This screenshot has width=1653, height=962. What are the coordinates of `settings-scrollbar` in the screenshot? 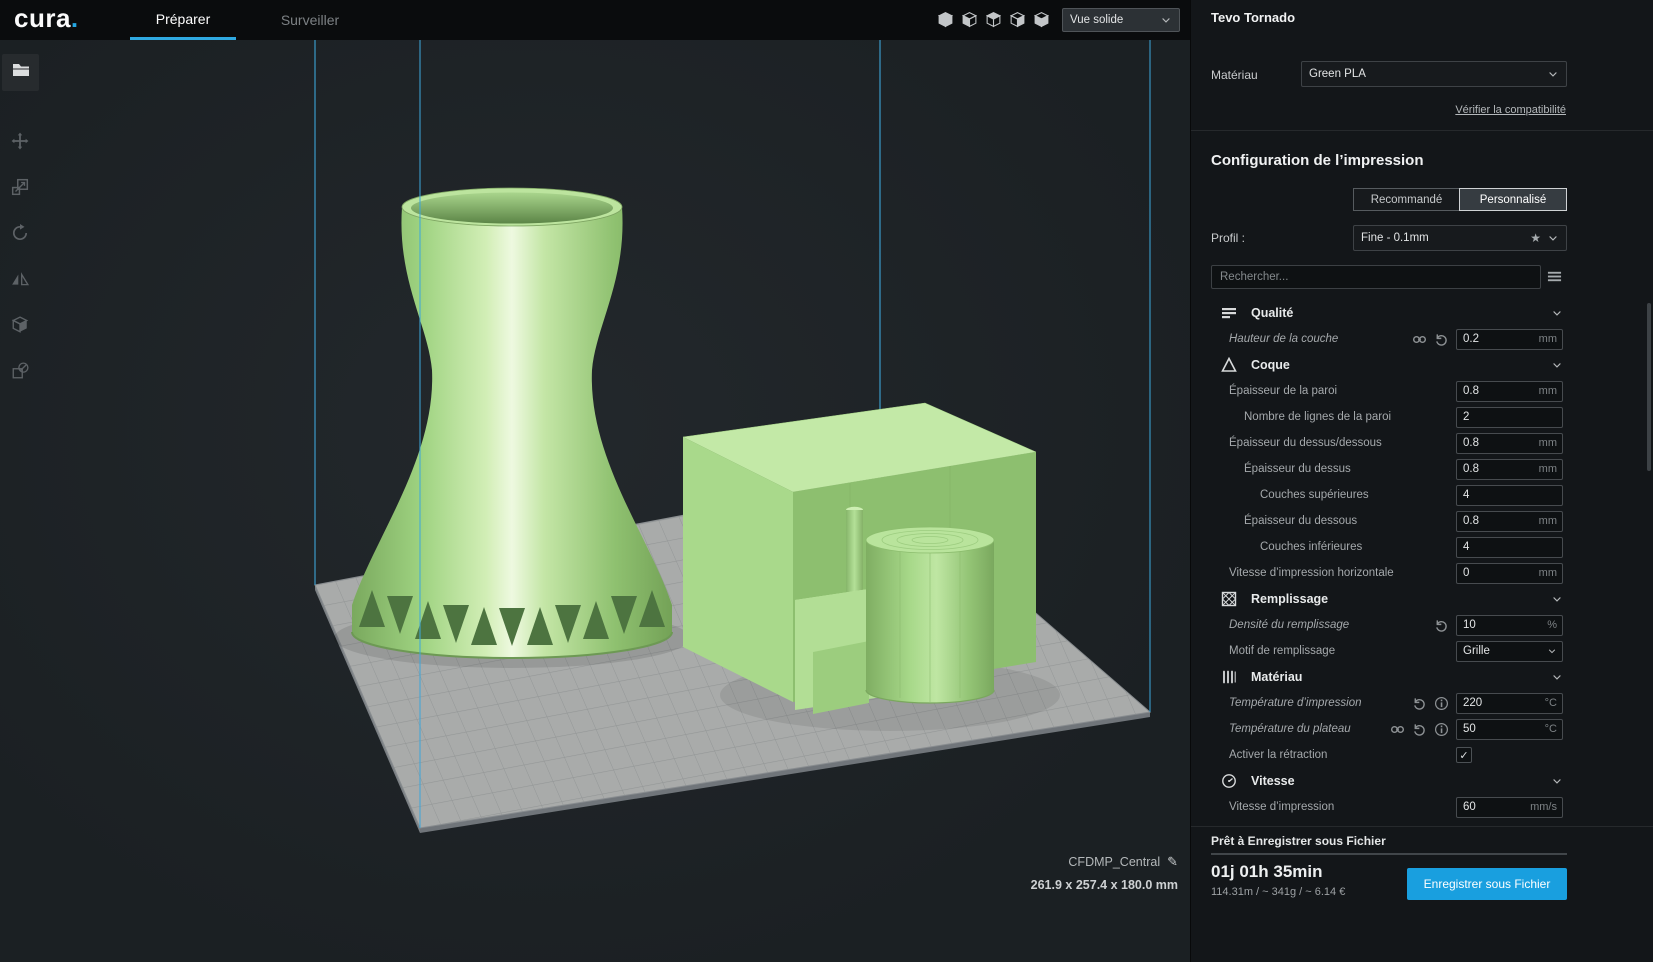 It's located at (1649, 387).